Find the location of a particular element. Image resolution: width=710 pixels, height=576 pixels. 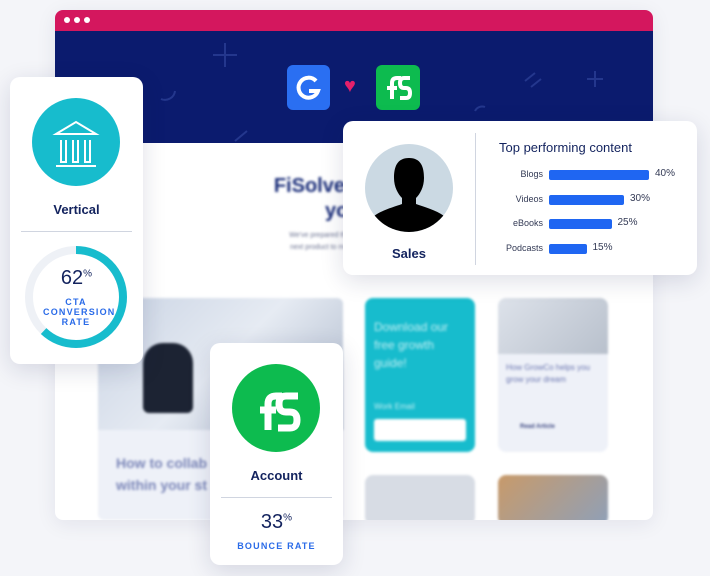

bar-videos is located at coordinates (586, 199).